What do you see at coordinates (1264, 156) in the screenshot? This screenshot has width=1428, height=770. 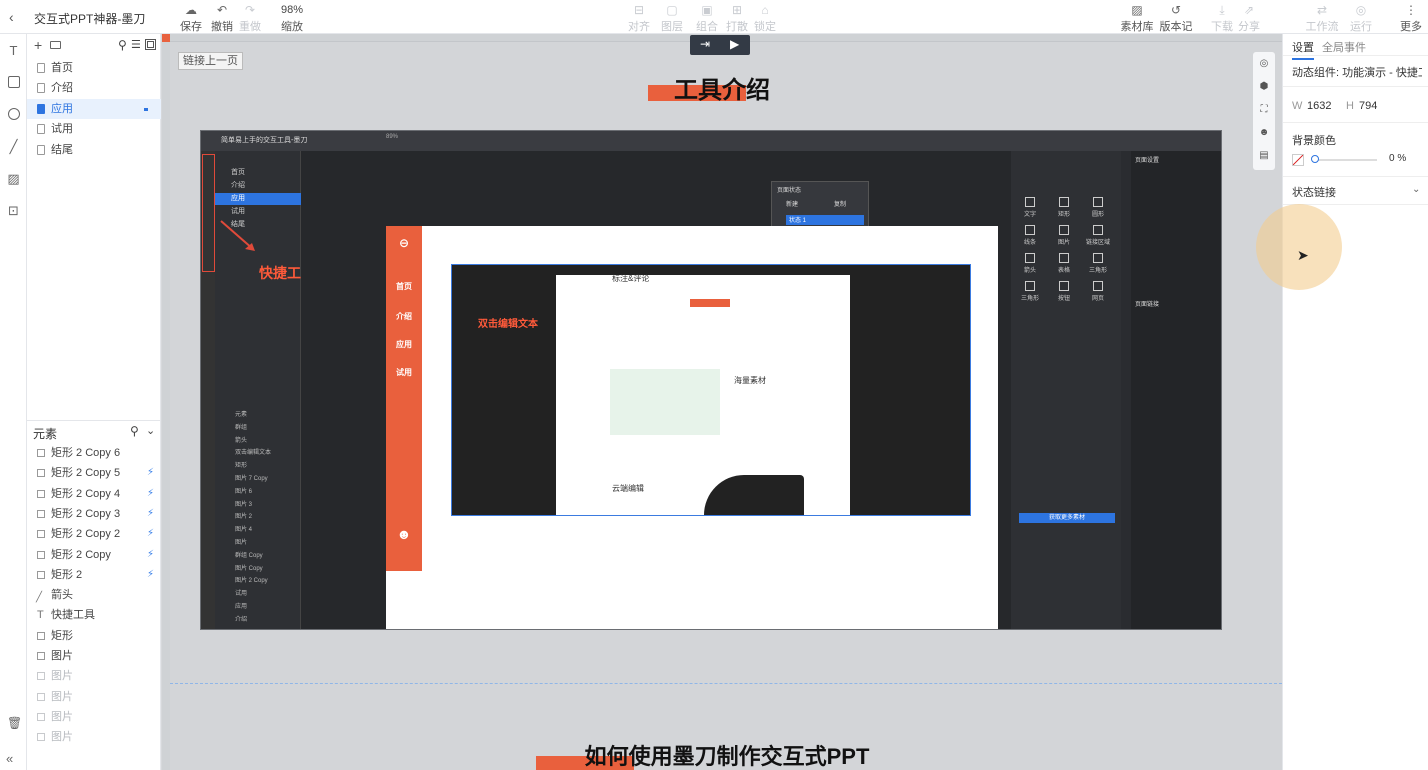 I see `layers-icon: ▤` at bounding box center [1264, 156].